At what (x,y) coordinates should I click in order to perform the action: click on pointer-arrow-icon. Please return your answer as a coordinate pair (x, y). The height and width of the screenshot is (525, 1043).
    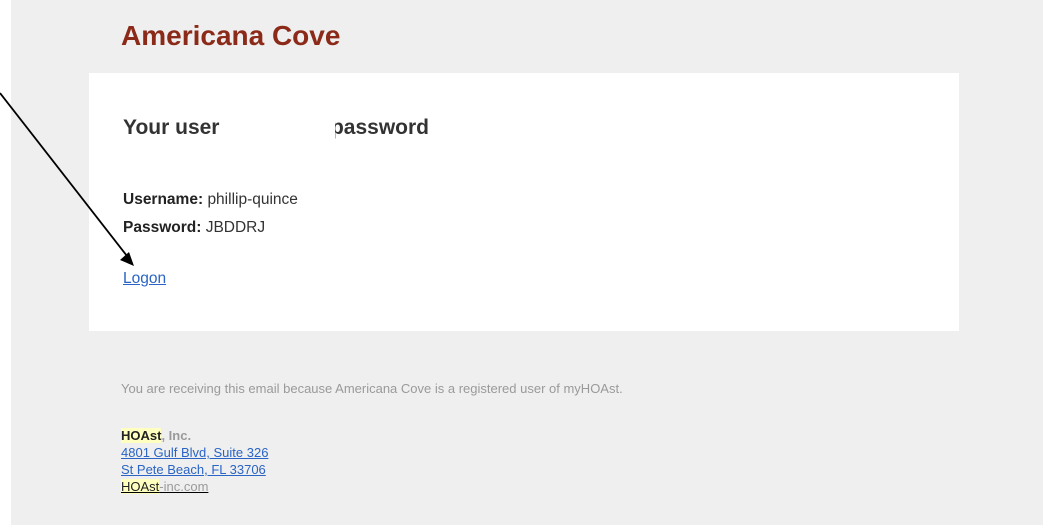
    Looking at the image, I should click on (67, 179).